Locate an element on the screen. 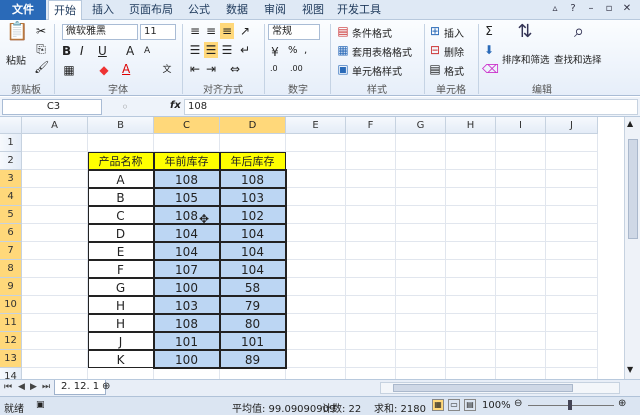  orientation-icon: ↗ is located at coordinates (245, 31).